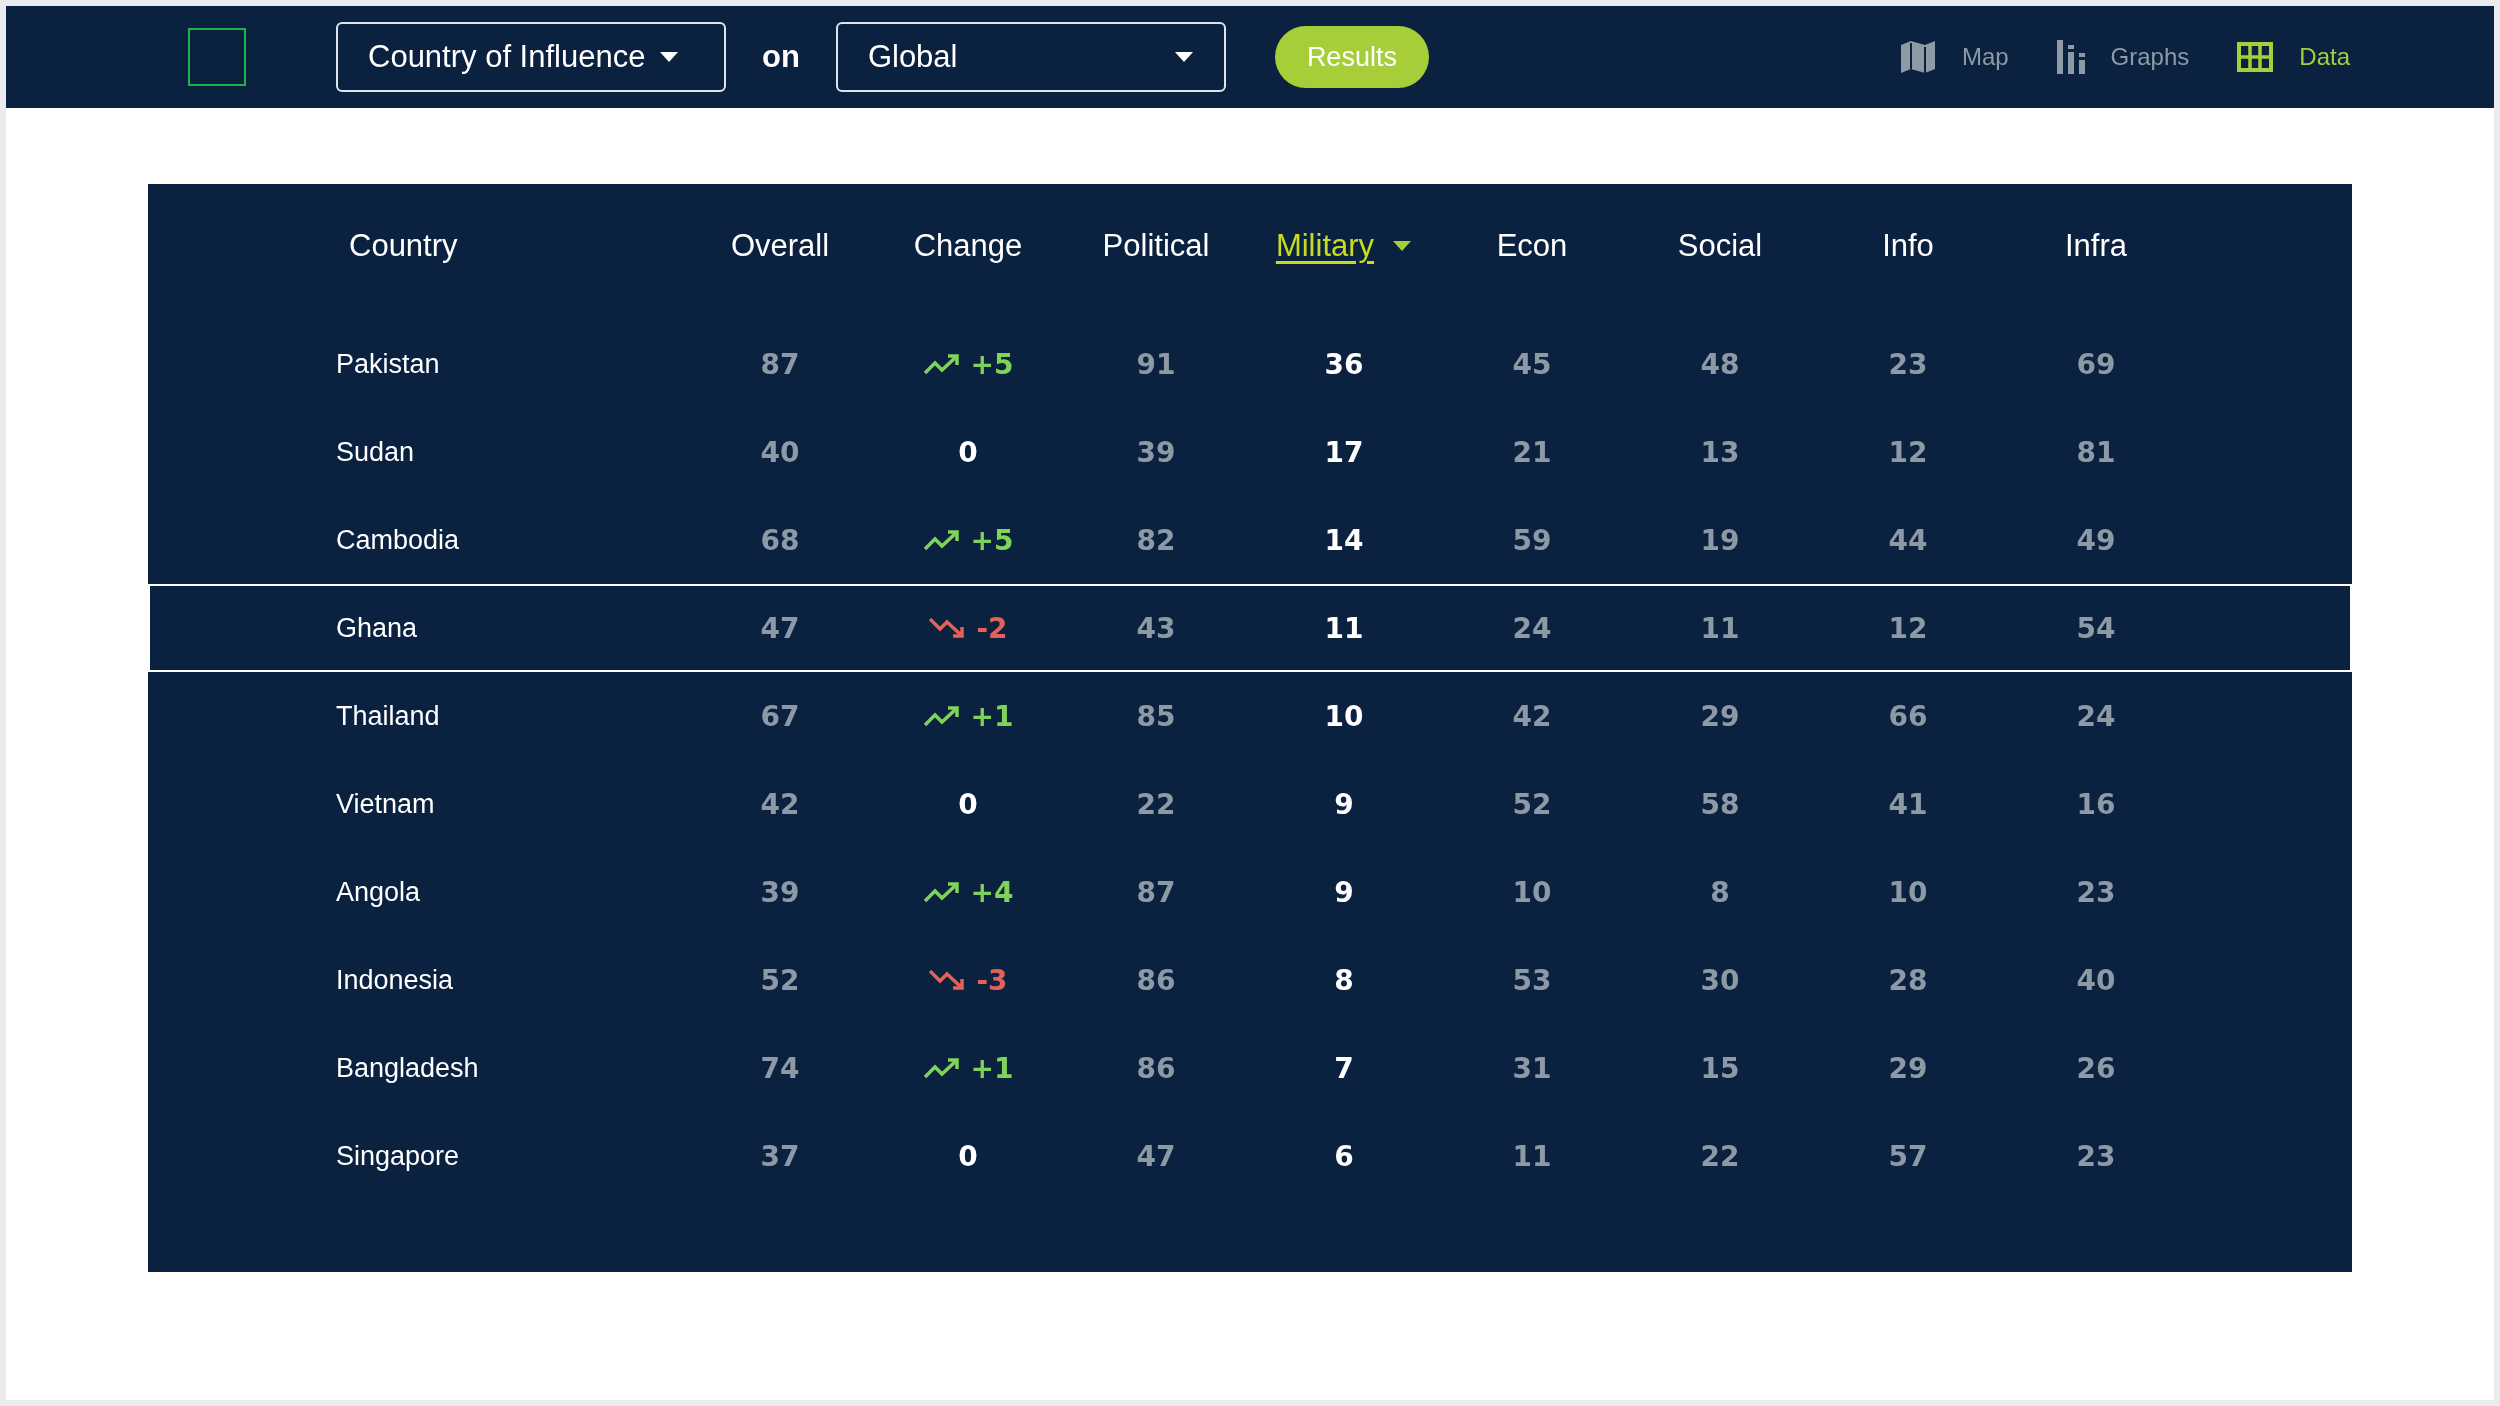  I want to click on map-icon, so click(1917, 57).